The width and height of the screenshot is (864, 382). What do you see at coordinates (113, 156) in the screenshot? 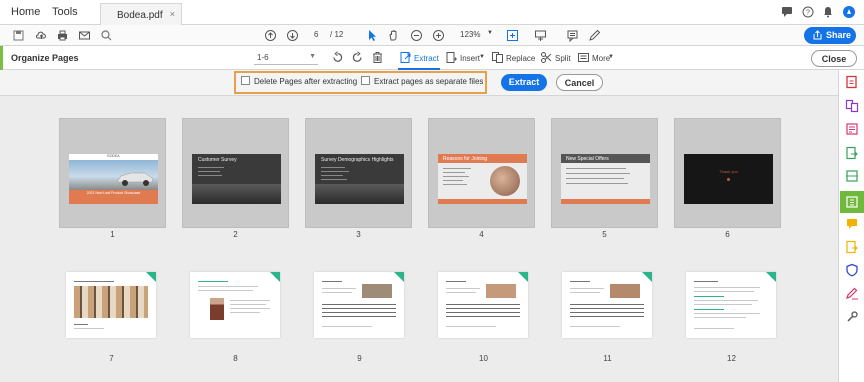
I see `slide-1-title: BODEA` at bounding box center [113, 156].